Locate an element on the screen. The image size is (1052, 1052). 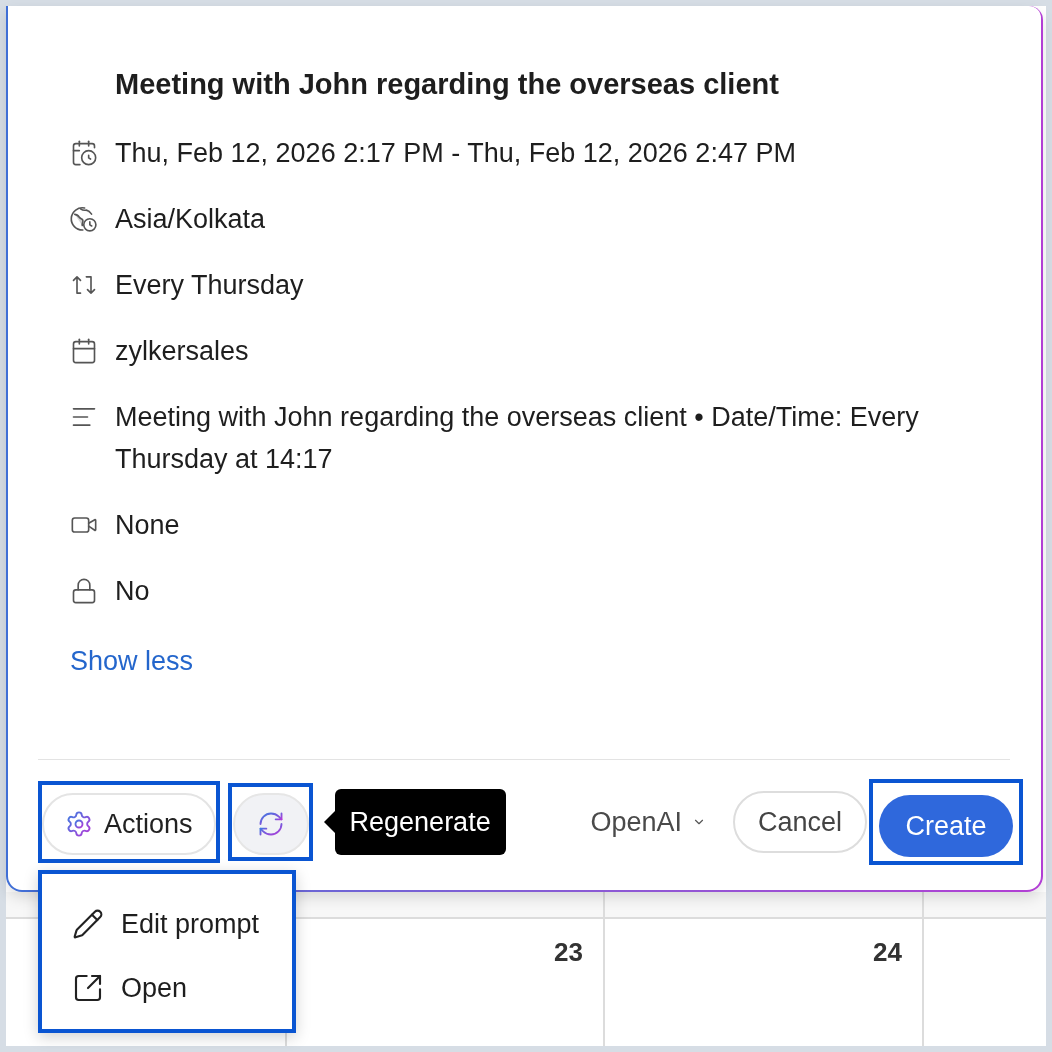
day-number: 23 is located at coordinates (568, 952).